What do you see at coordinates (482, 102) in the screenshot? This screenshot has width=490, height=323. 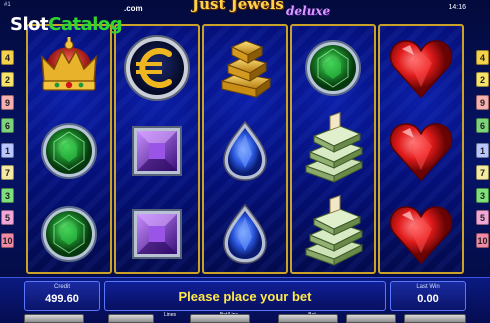 I see `line-marker-right-9: 9` at bounding box center [482, 102].